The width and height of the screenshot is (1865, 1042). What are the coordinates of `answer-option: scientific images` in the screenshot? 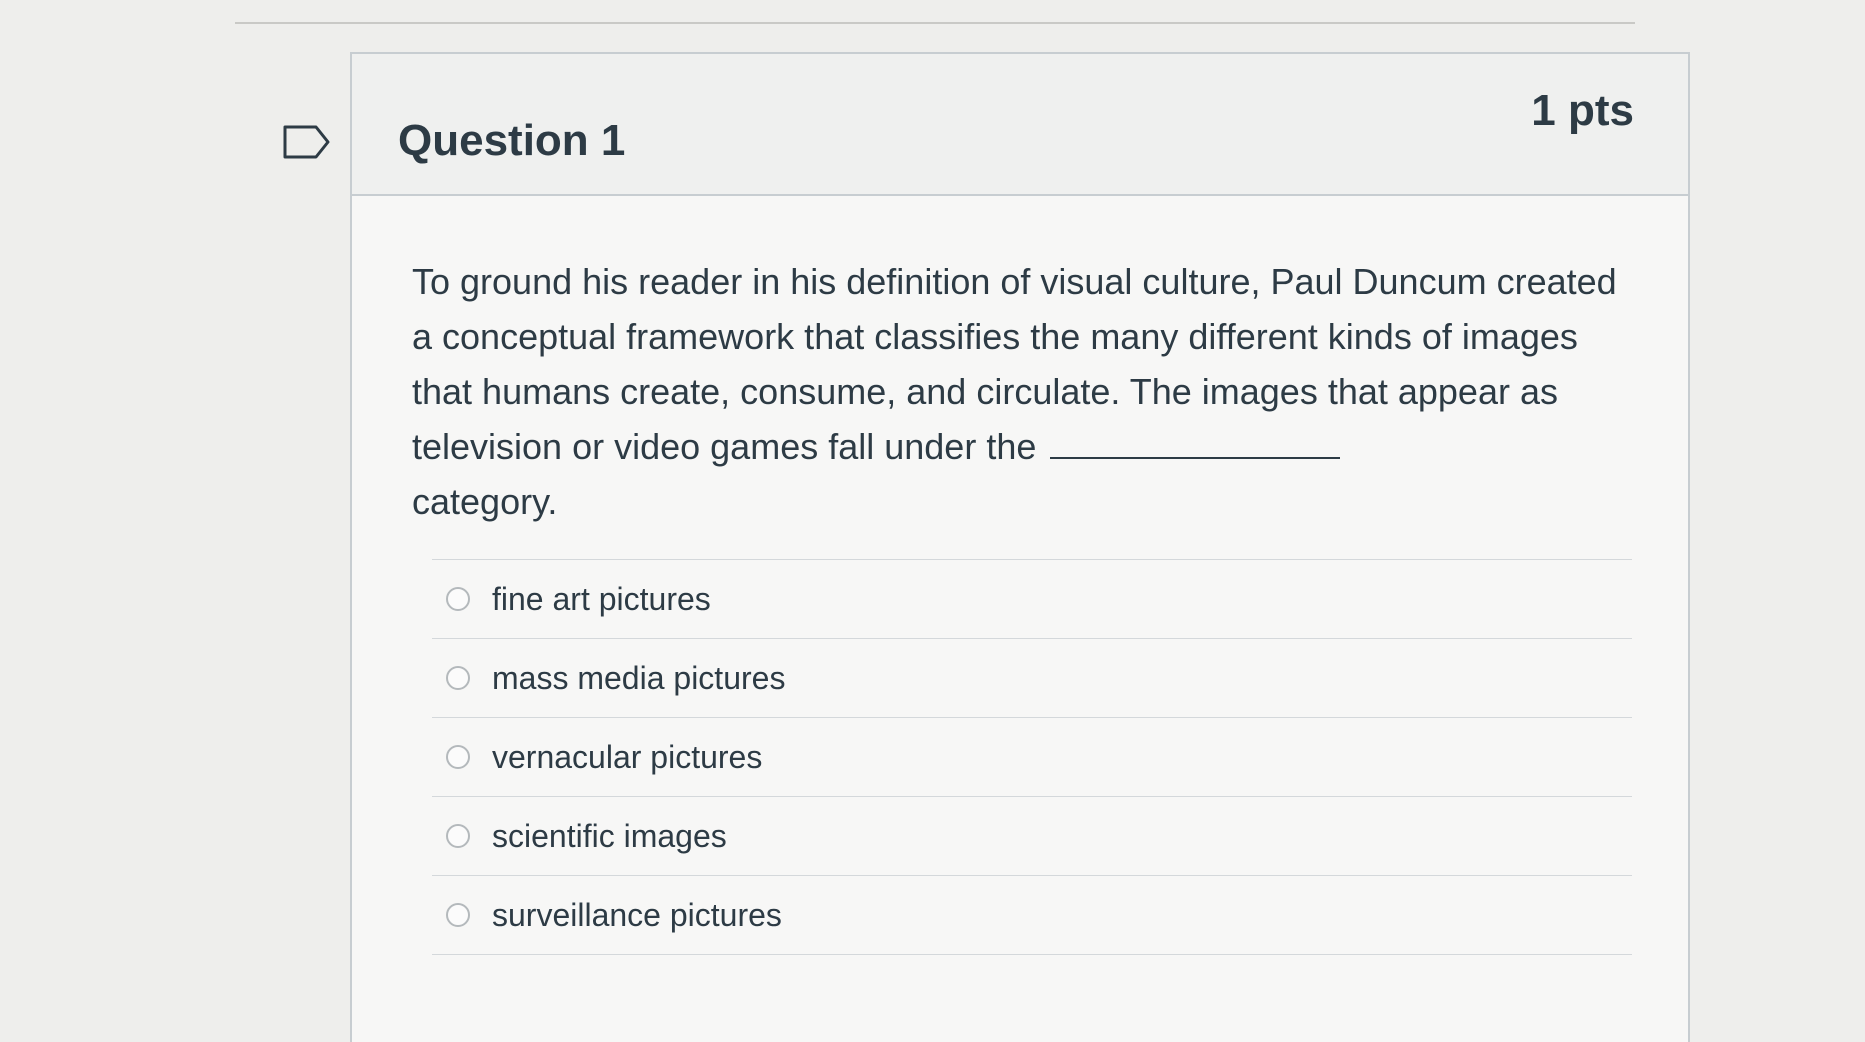 It's located at (1032, 836).